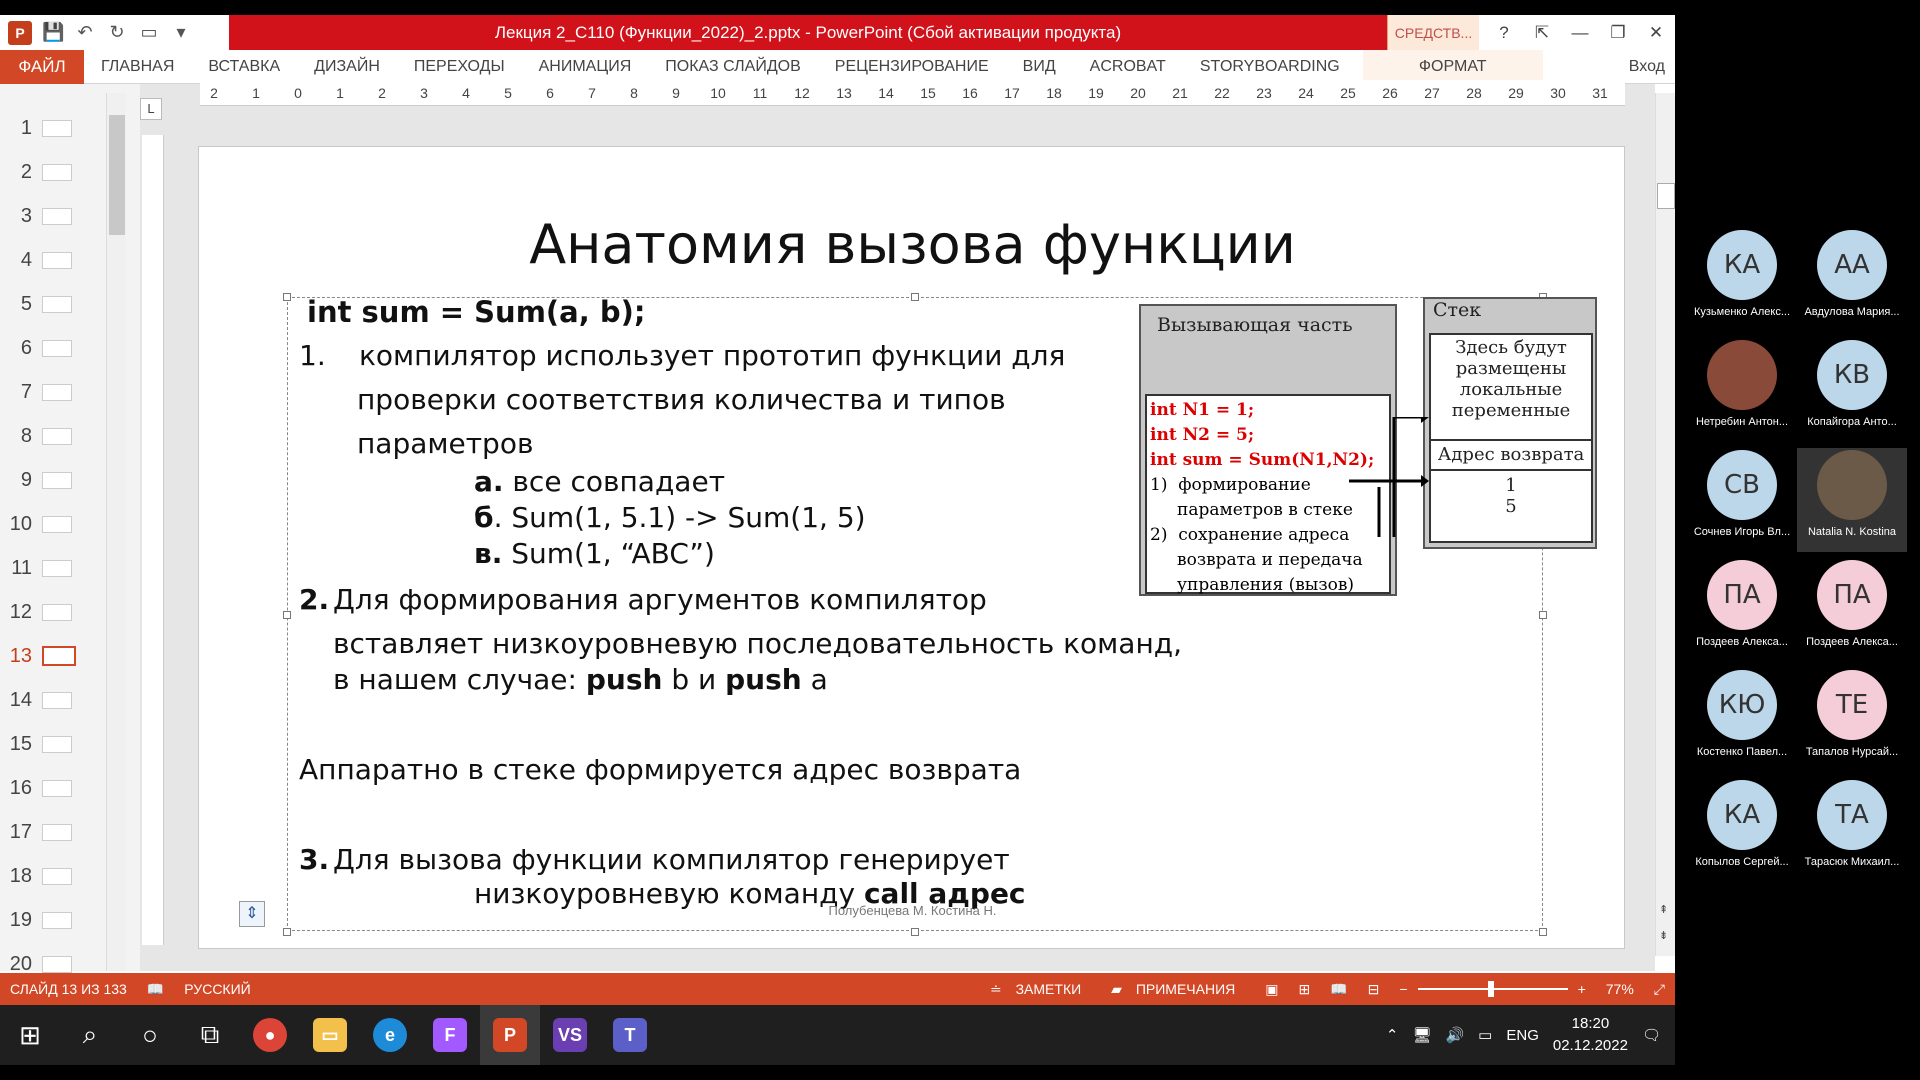  Describe the element at coordinates (1590, 1035) in the screenshot. I see `clock: 18:20 02.12.2022` at that location.